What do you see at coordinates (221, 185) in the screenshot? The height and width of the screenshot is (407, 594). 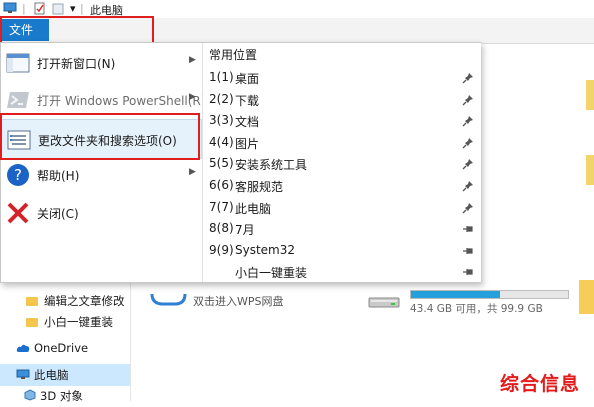 I see `frequent-place-number: 6(6)` at bounding box center [221, 185].